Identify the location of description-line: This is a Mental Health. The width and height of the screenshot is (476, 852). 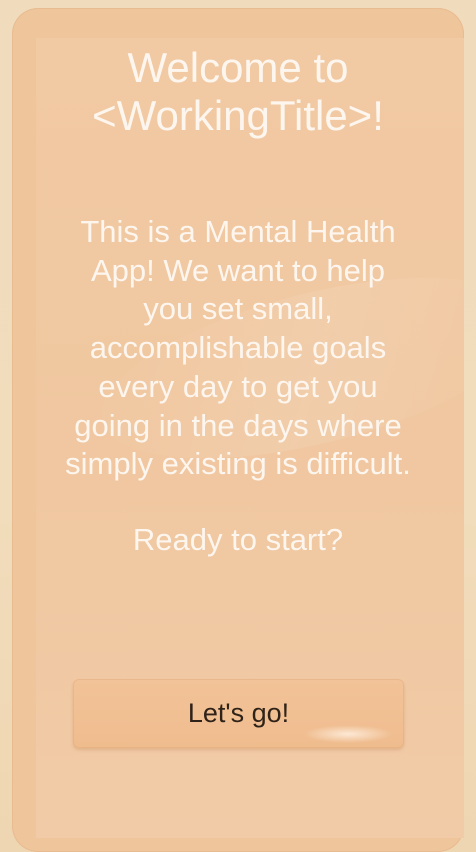
(238, 231).